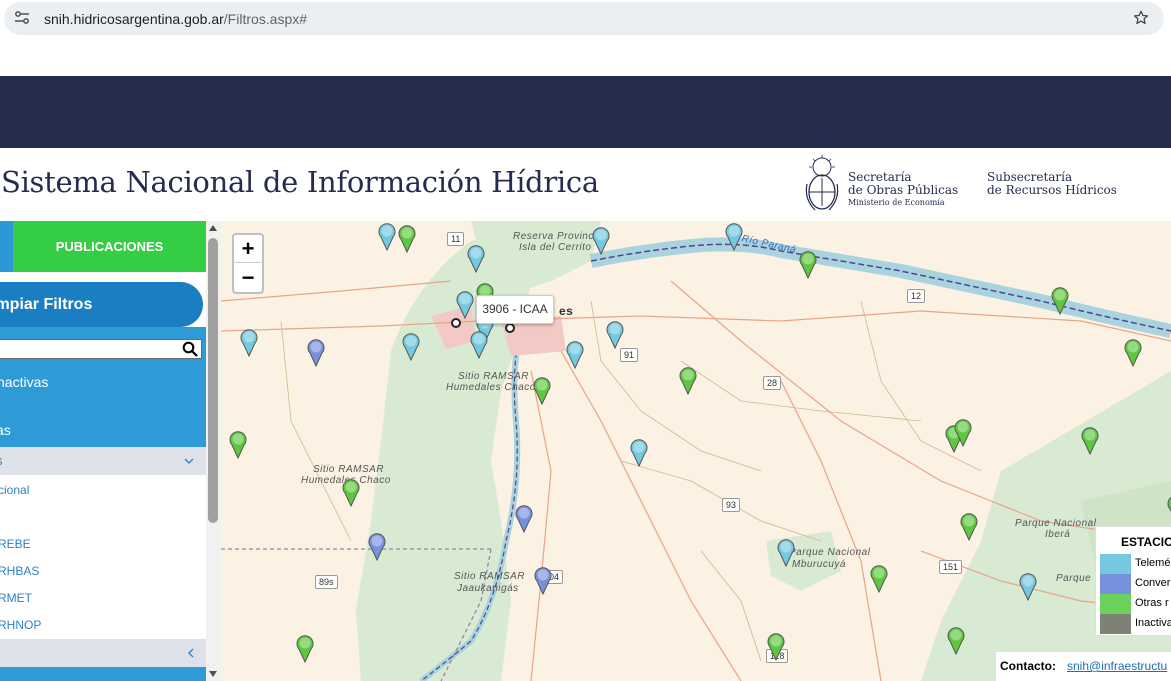 This screenshot has height=681, width=1171. I want to click on label-ramsar3b: Jaaukanigás, so click(488, 588).